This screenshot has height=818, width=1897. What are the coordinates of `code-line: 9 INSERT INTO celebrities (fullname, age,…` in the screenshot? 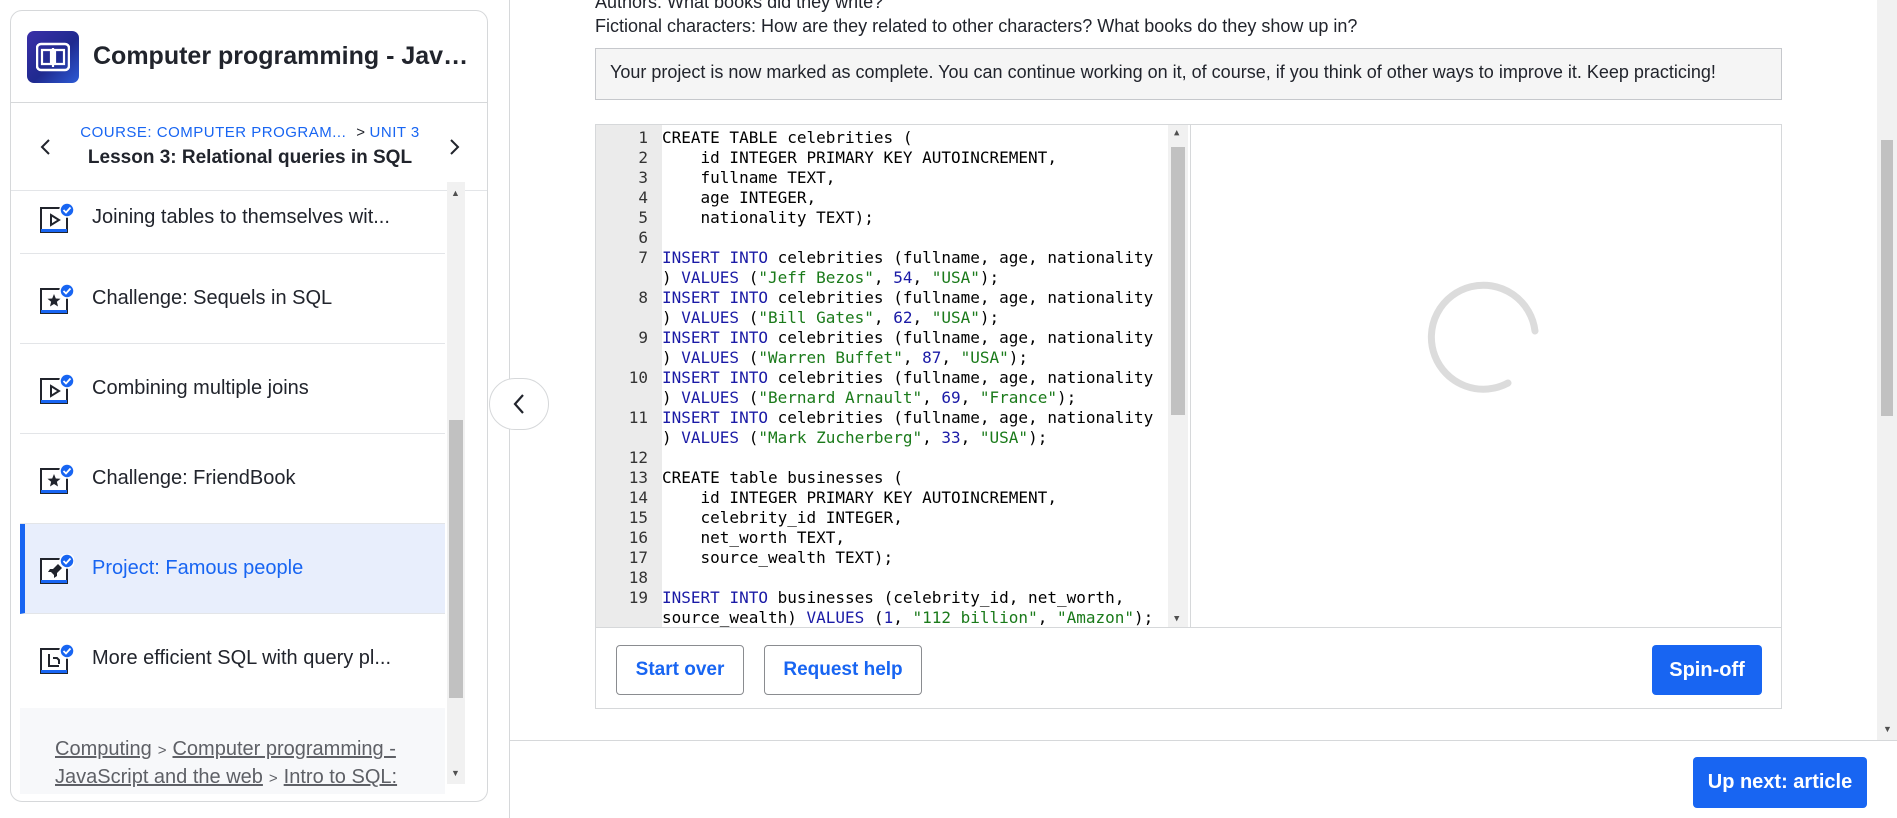 It's located at (882, 338).